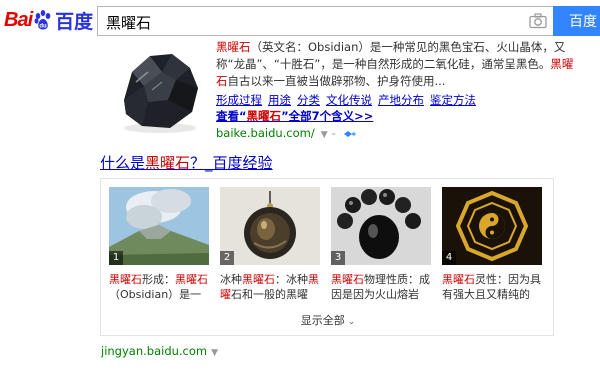  What do you see at coordinates (408, 47) in the screenshot?
I see `abstract-line-1: （英文名：Obsidian）是一种常见的黑色宝石、火山晶体，又` at bounding box center [408, 47].